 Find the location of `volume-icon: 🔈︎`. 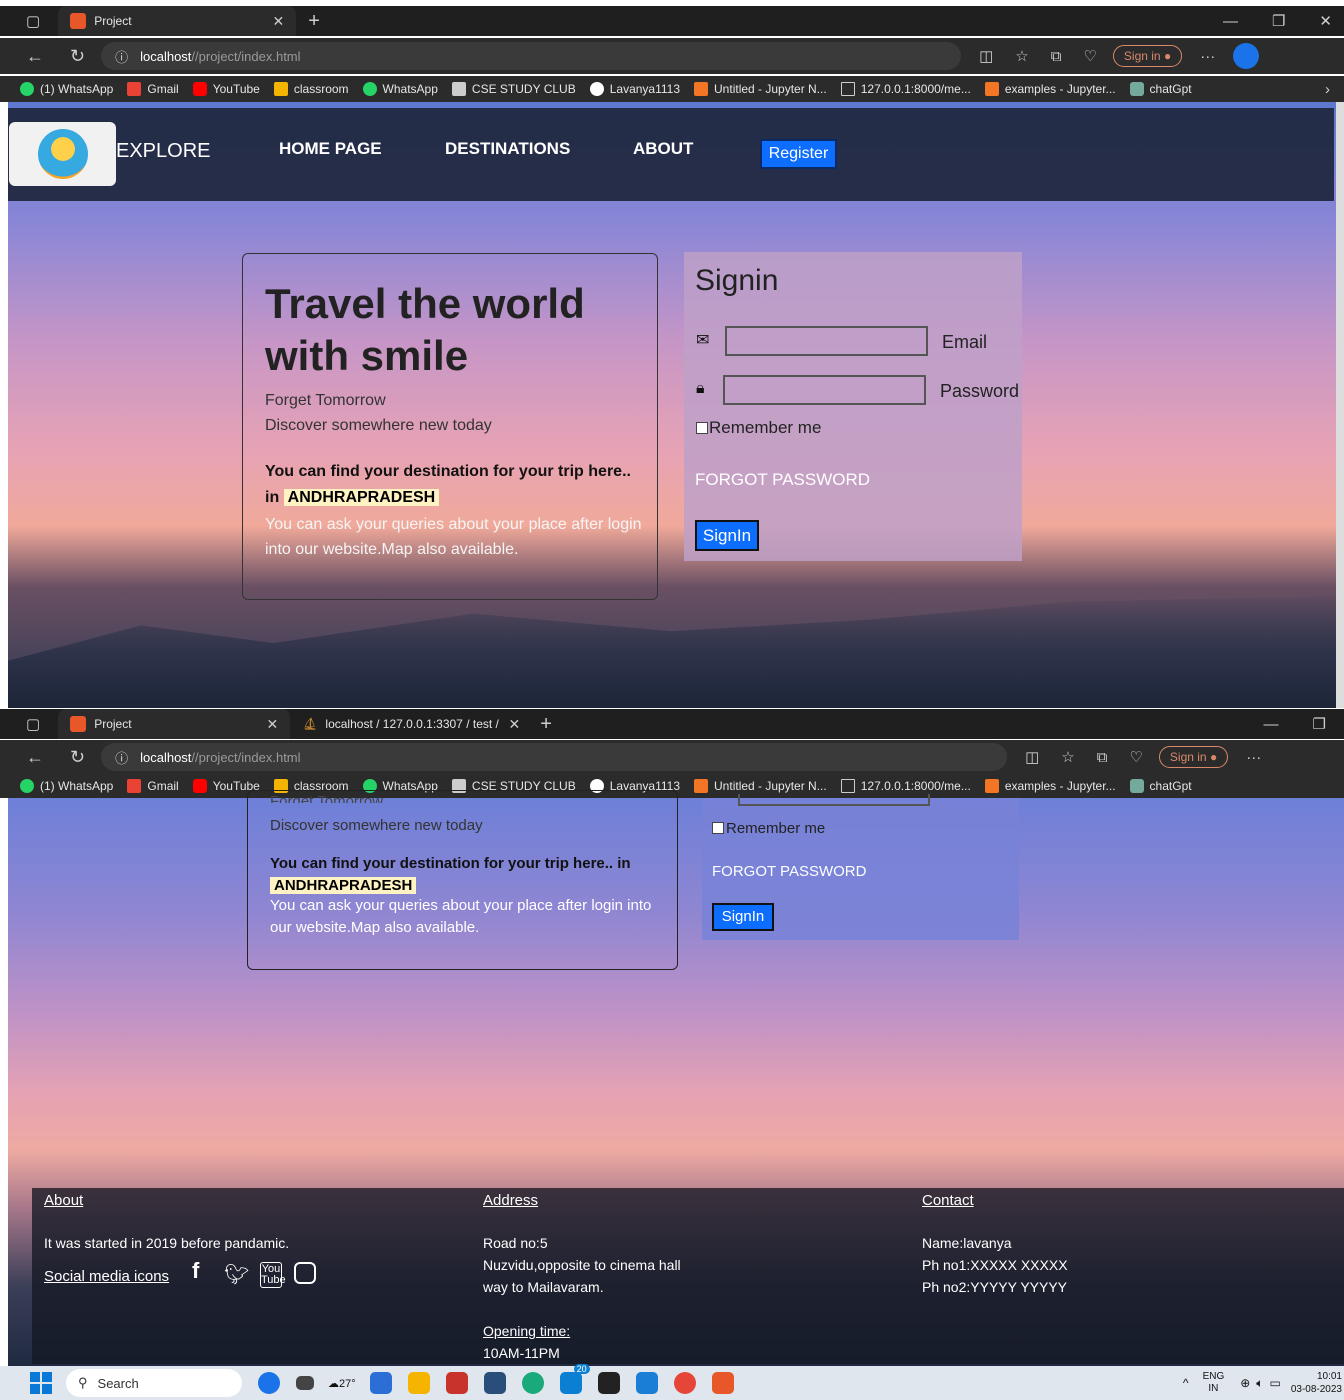

volume-icon: 🔈︎ is located at coordinates (1259, 1383).